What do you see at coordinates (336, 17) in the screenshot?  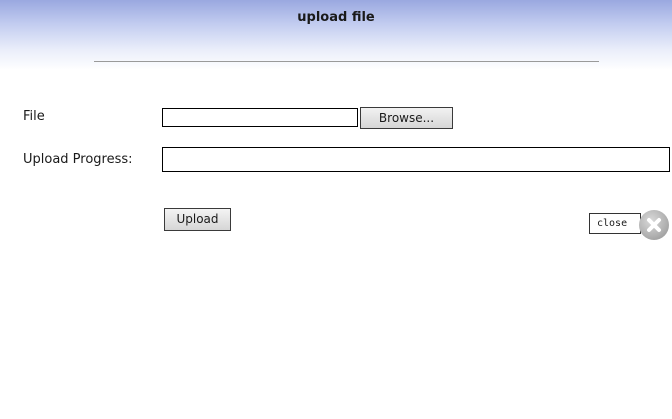 I see `dialog-title: upload file` at bounding box center [336, 17].